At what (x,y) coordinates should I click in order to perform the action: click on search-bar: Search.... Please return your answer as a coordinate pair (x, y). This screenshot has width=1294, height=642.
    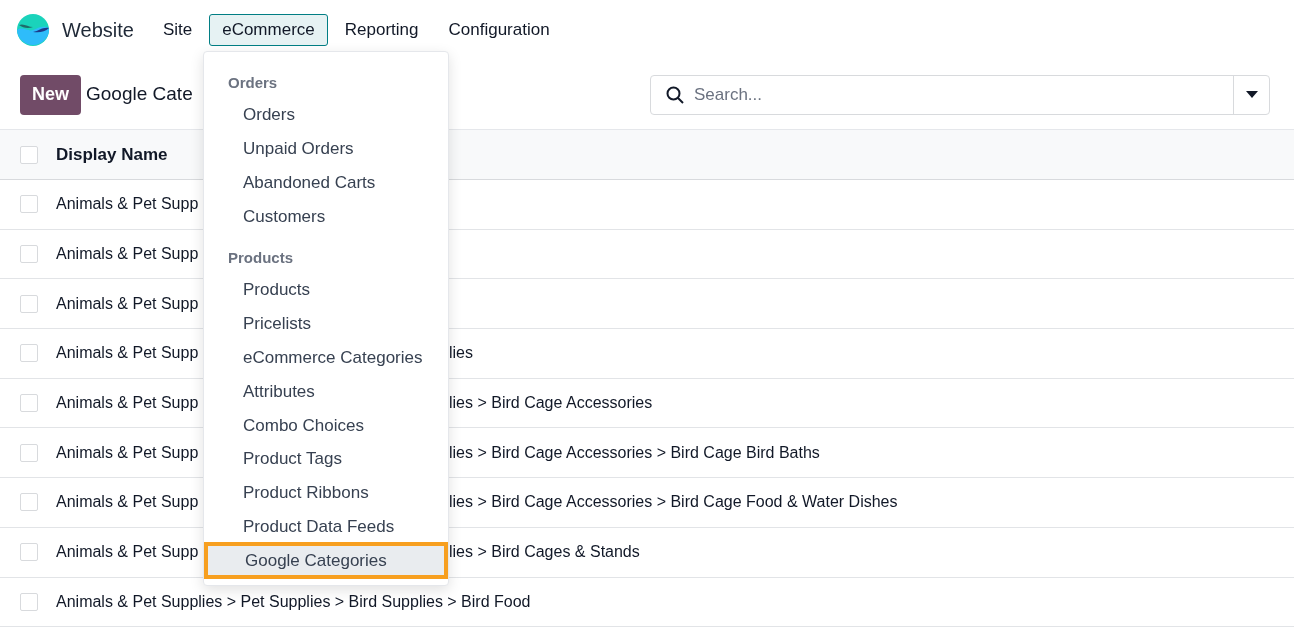
    Looking at the image, I should click on (960, 94).